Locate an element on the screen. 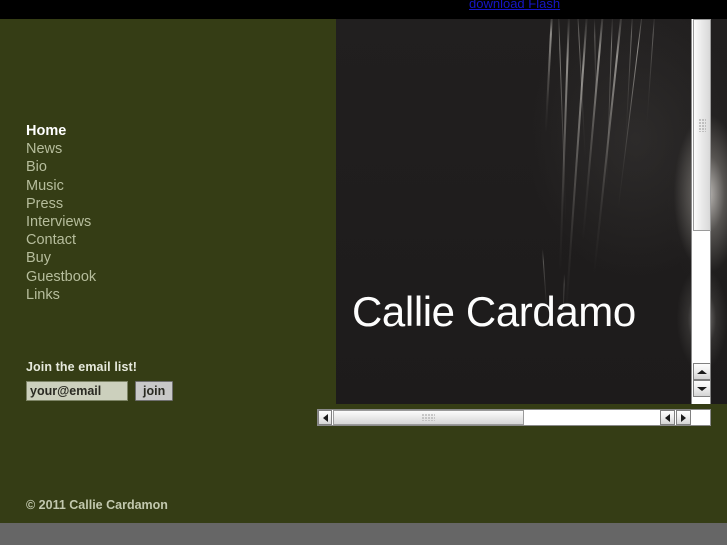  triangle-down-icon is located at coordinates (702, 388).